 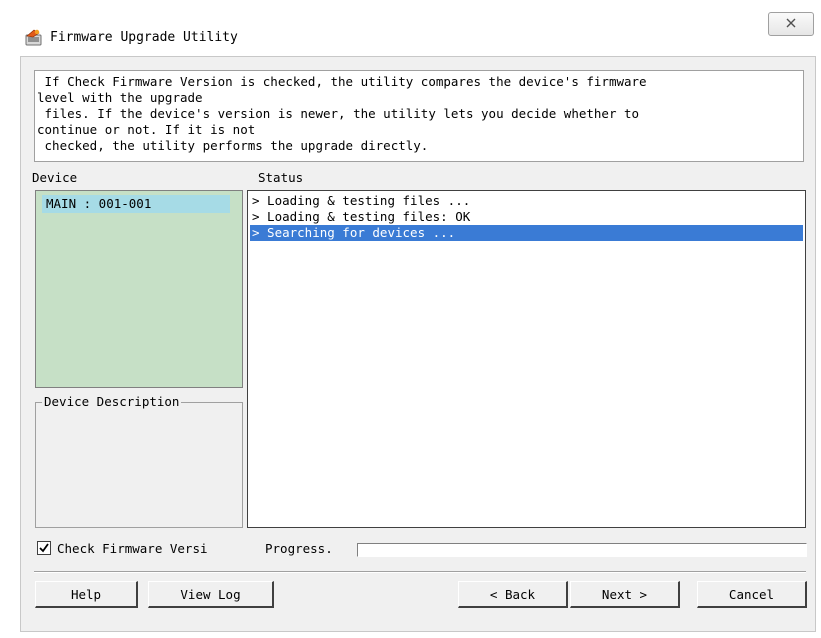 What do you see at coordinates (361, 216) in the screenshot?
I see `status-line: > Loading & testing files: OK` at bounding box center [361, 216].